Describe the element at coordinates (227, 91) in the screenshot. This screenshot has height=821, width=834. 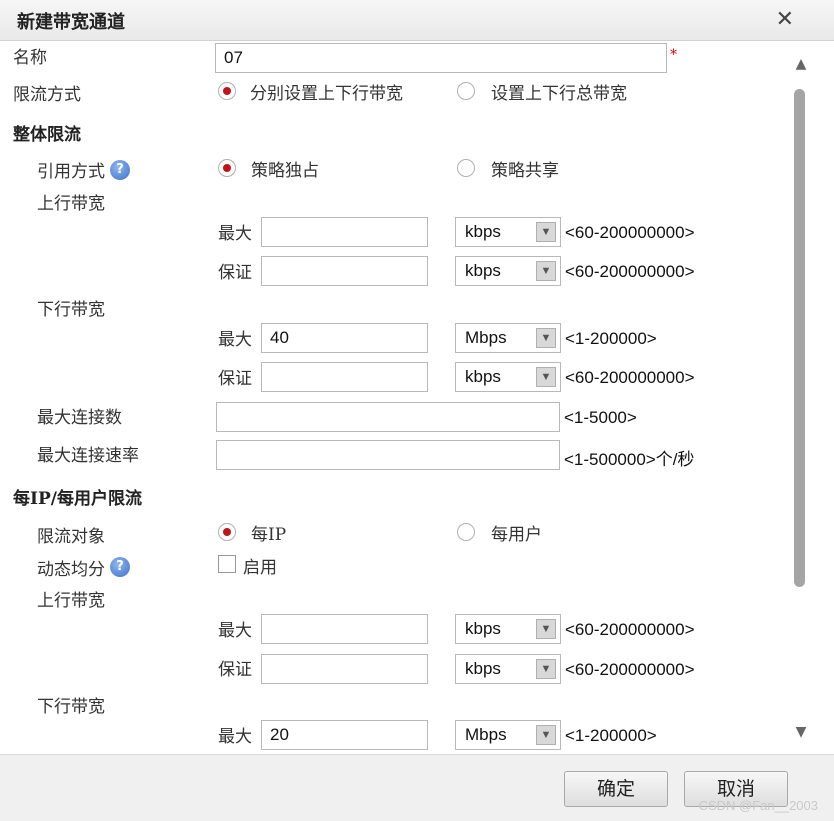
I see `mode-radio-separate` at that location.